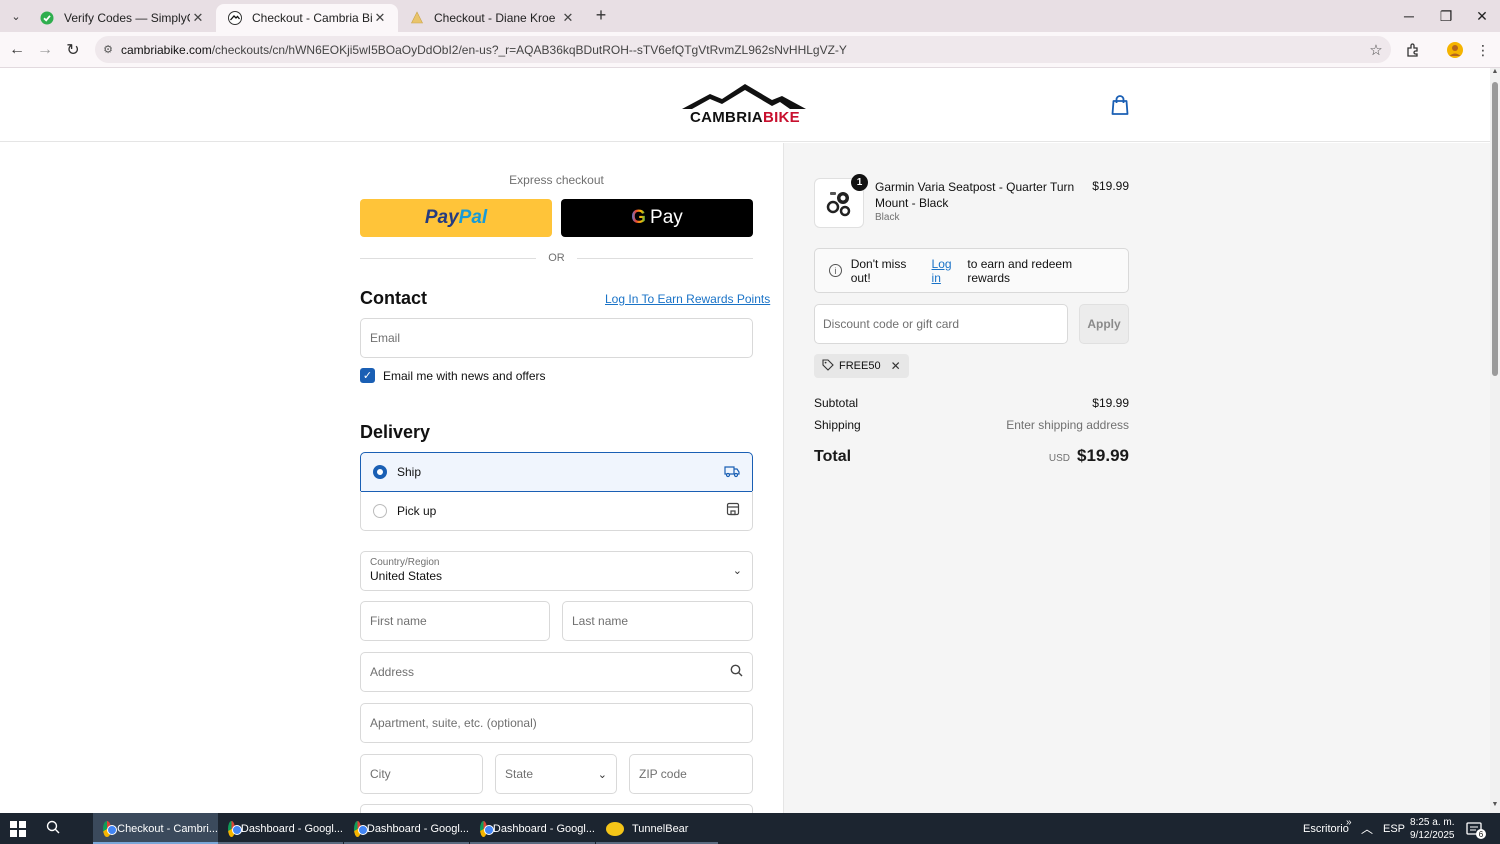  I want to click on cambria-icon, so click(235, 18).